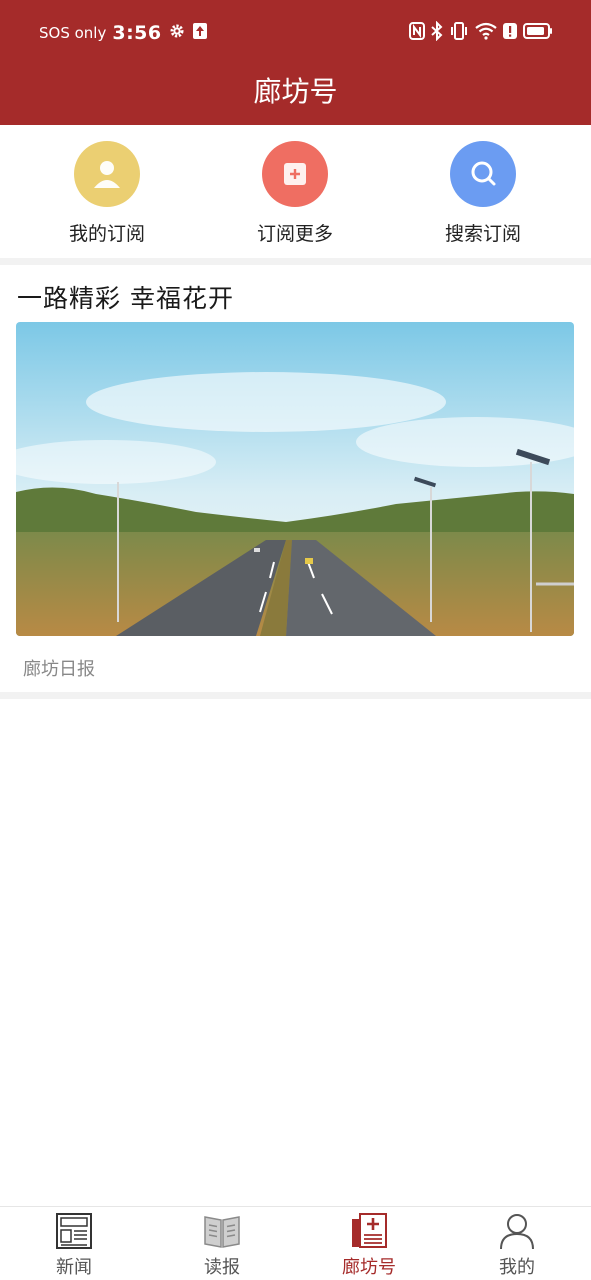 The width and height of the screenshot is (591, 1280). What do you see at coordinates (538, 33) in the screenshot?
I see `battery-icon` at bounding box center [538, 33].